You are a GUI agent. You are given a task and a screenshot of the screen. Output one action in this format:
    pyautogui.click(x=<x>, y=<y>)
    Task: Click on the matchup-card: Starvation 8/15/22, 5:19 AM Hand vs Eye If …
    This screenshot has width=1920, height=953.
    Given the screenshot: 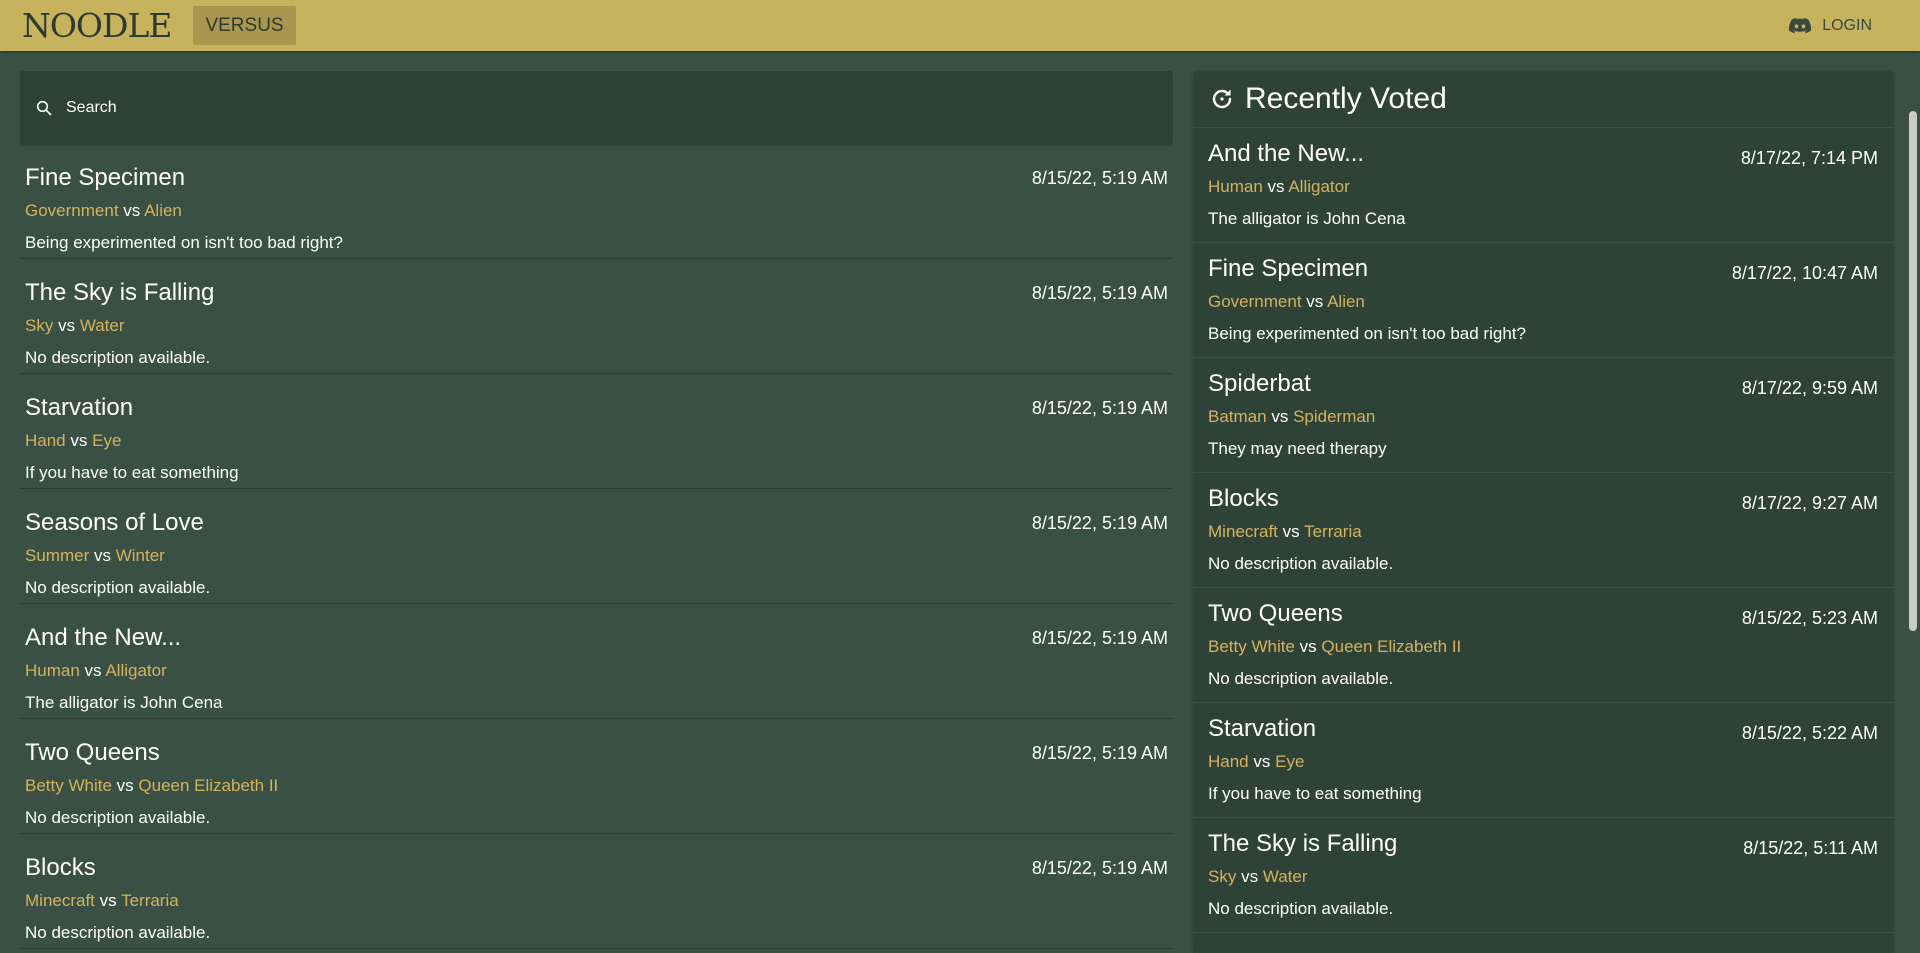 What is the action you would take?
    pyautogui.click(x=596, y=431)
    